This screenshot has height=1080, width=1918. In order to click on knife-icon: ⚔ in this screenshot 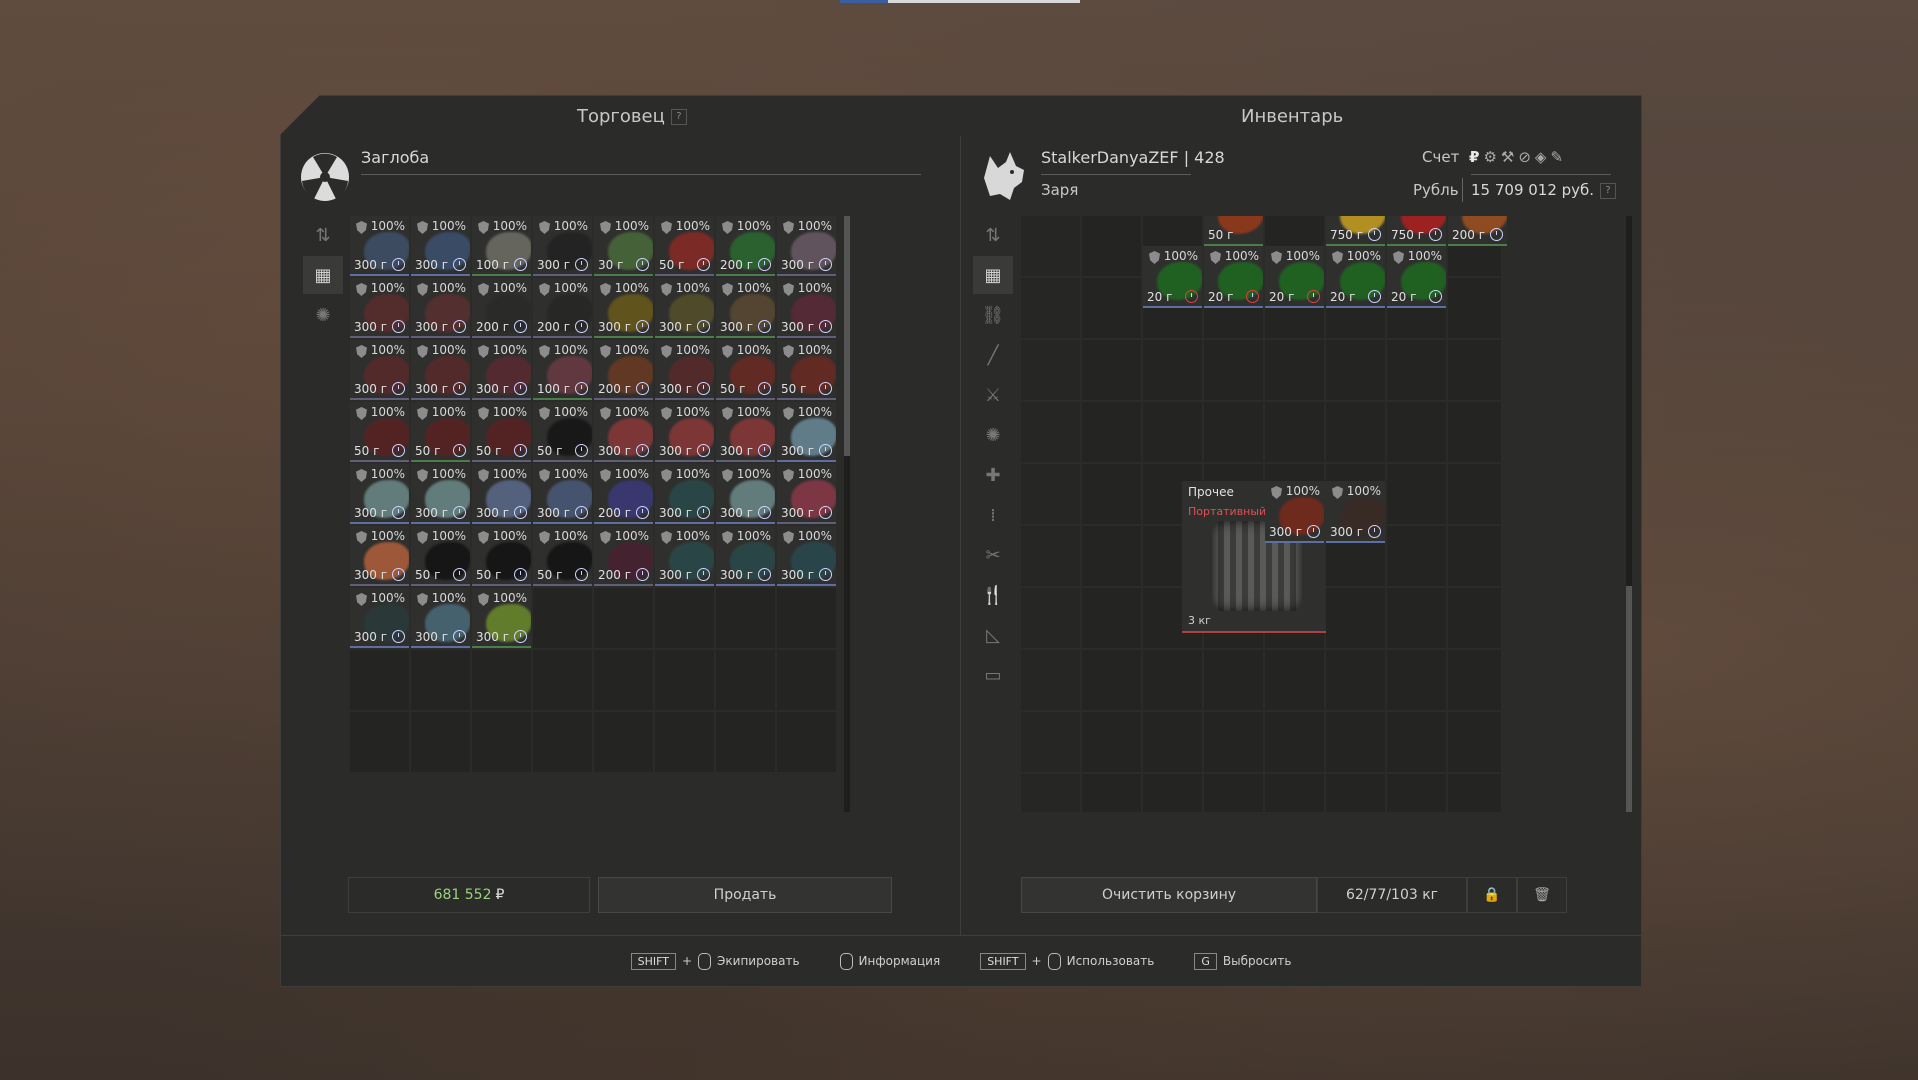, I will do `click(993, 395)`.